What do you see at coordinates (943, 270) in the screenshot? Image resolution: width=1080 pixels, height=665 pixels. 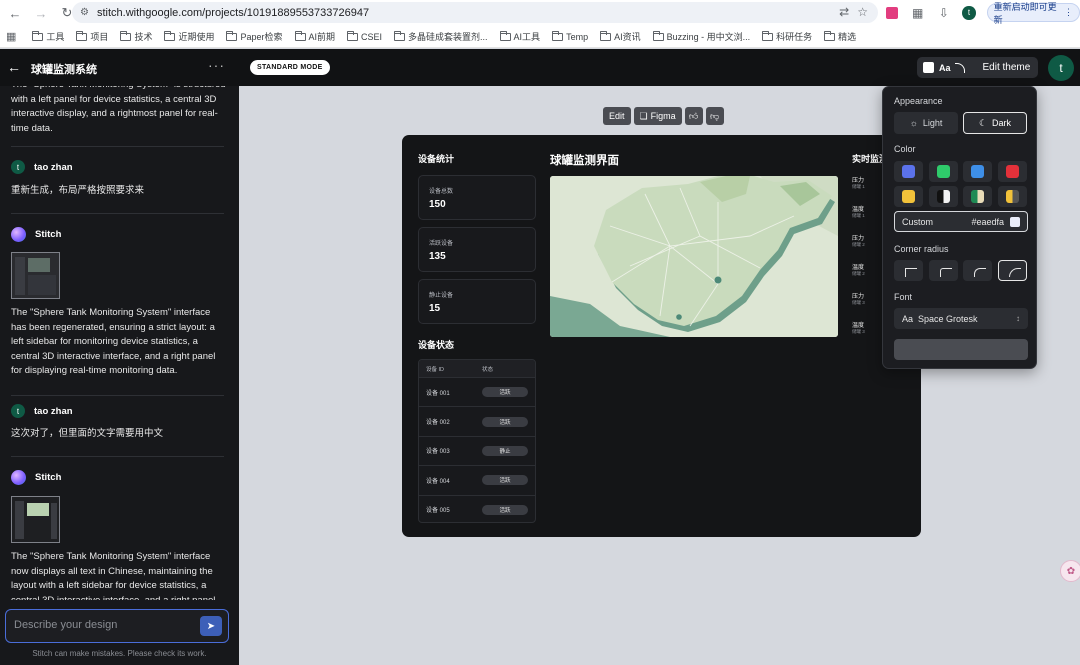 I see `radius-option-small` at bounding box center [943, 270].